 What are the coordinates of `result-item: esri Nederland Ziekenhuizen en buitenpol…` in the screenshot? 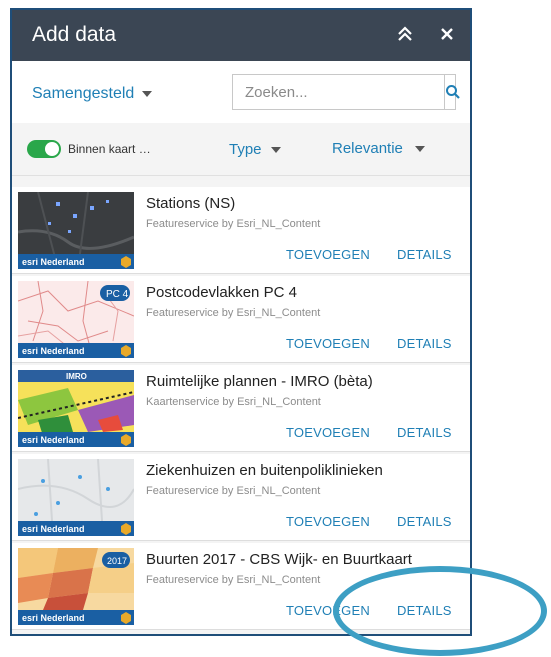 It's located at (241, 497).